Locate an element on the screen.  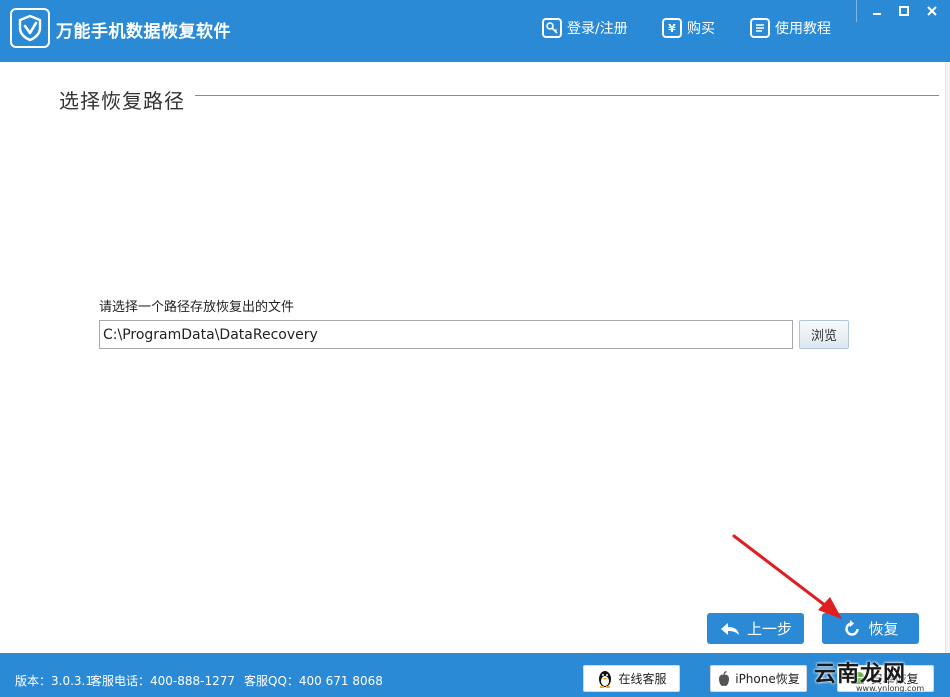
online-service-button: 在线客服 is located at coordinates (631, 678).